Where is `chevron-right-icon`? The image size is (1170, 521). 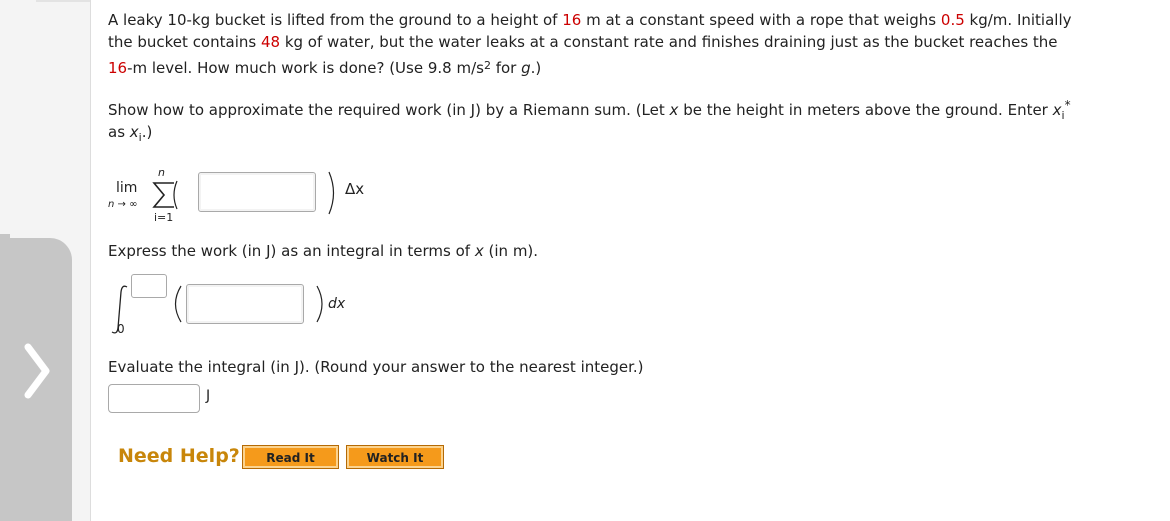
chevron-right-icon is located at coordinates (38, 371).